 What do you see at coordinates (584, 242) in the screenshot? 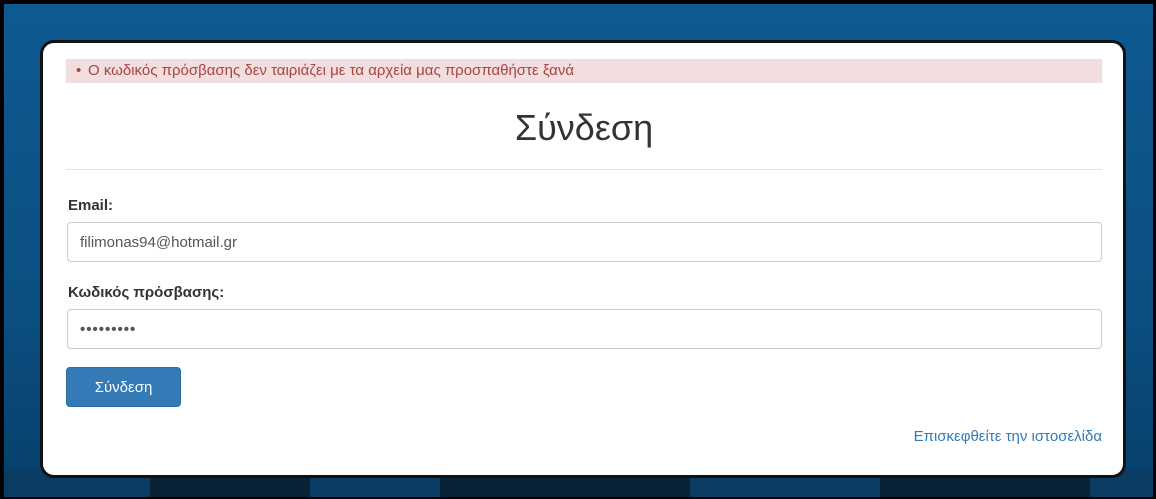
I see `email-field` at bounding box center [584, 242].